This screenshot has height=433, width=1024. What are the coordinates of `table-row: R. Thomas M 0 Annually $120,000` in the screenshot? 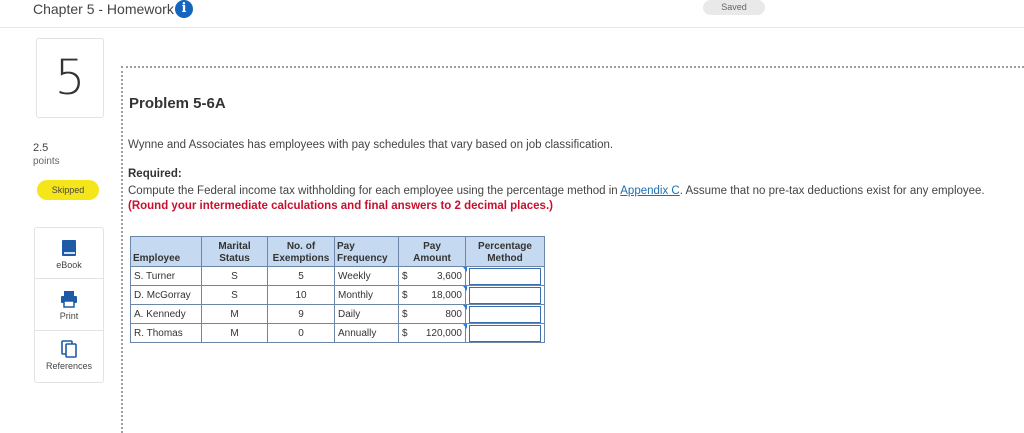 It's located at (337, 333).